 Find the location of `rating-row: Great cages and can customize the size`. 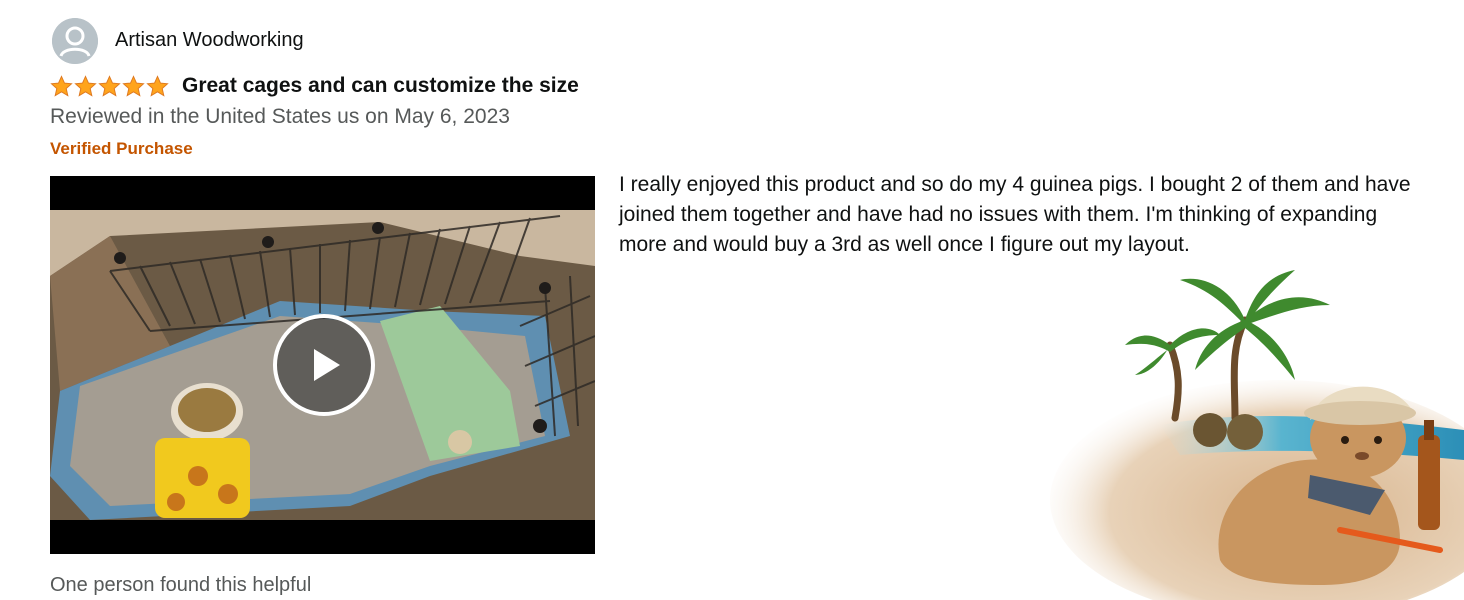

rating-row: Great cages and can customize the size is located at coordinates (314, 86).